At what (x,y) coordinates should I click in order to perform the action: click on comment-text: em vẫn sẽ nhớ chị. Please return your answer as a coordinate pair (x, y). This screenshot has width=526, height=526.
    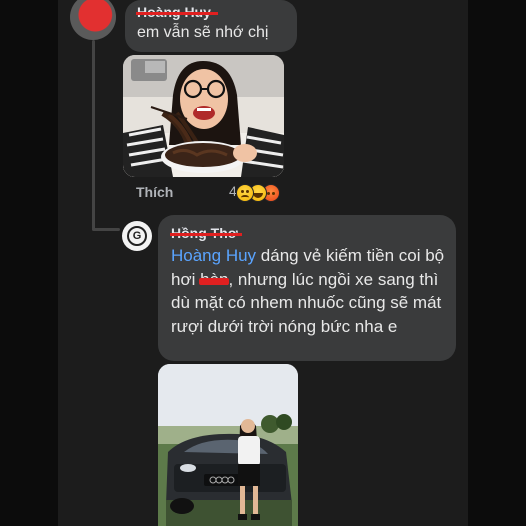
    Looking at the image, I should click on (203, 32).